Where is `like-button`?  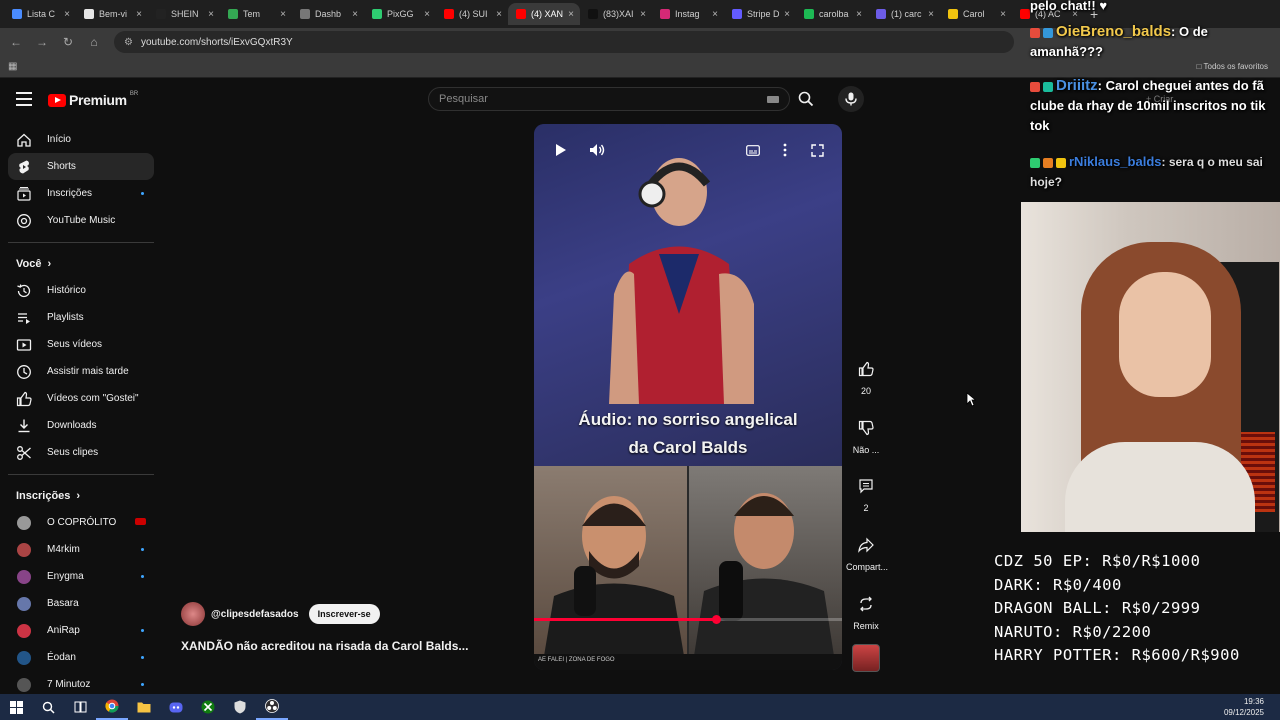
like-button is located at coordinates (866, 369).